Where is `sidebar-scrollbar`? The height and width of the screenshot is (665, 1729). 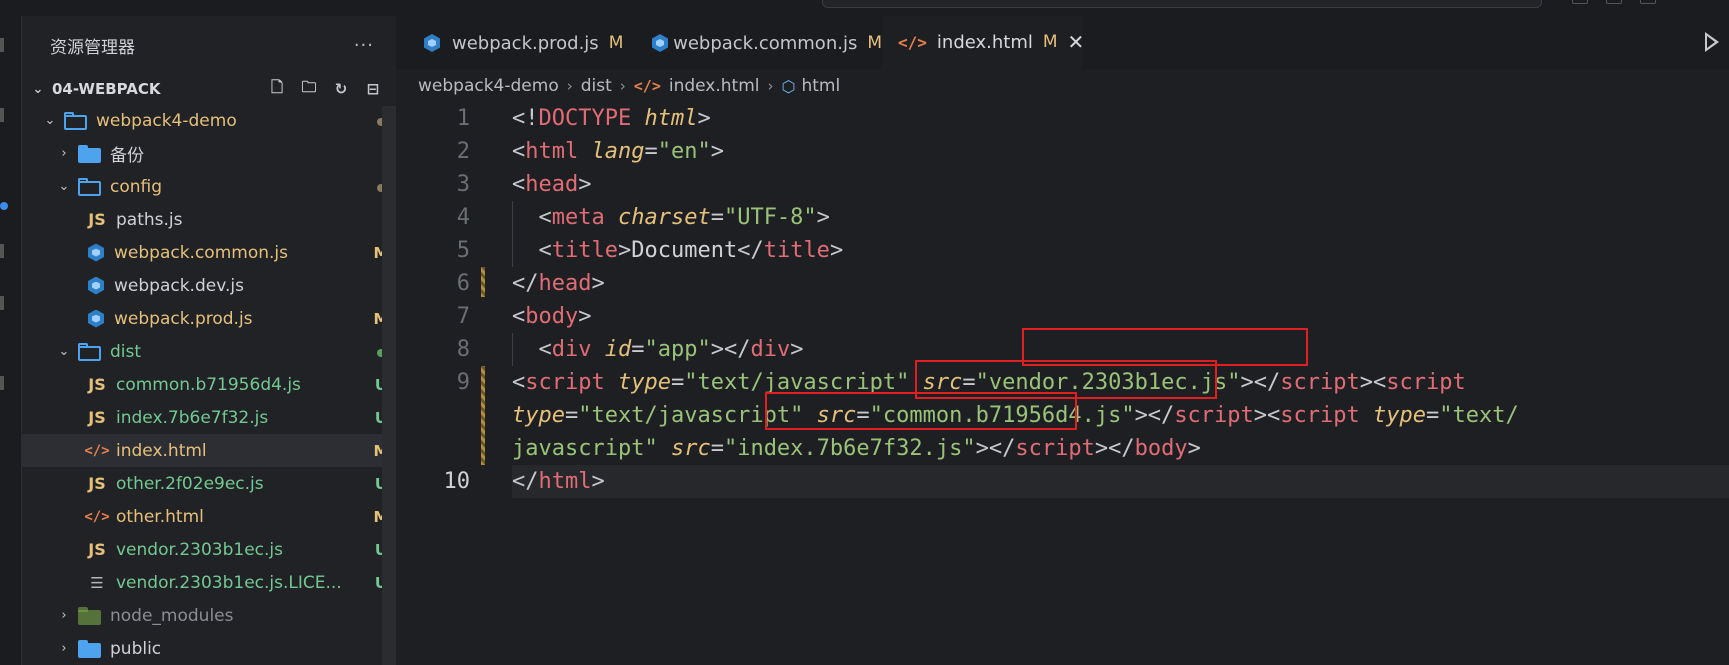 sidebar-scrollbar is located at coordinates (389, 385).